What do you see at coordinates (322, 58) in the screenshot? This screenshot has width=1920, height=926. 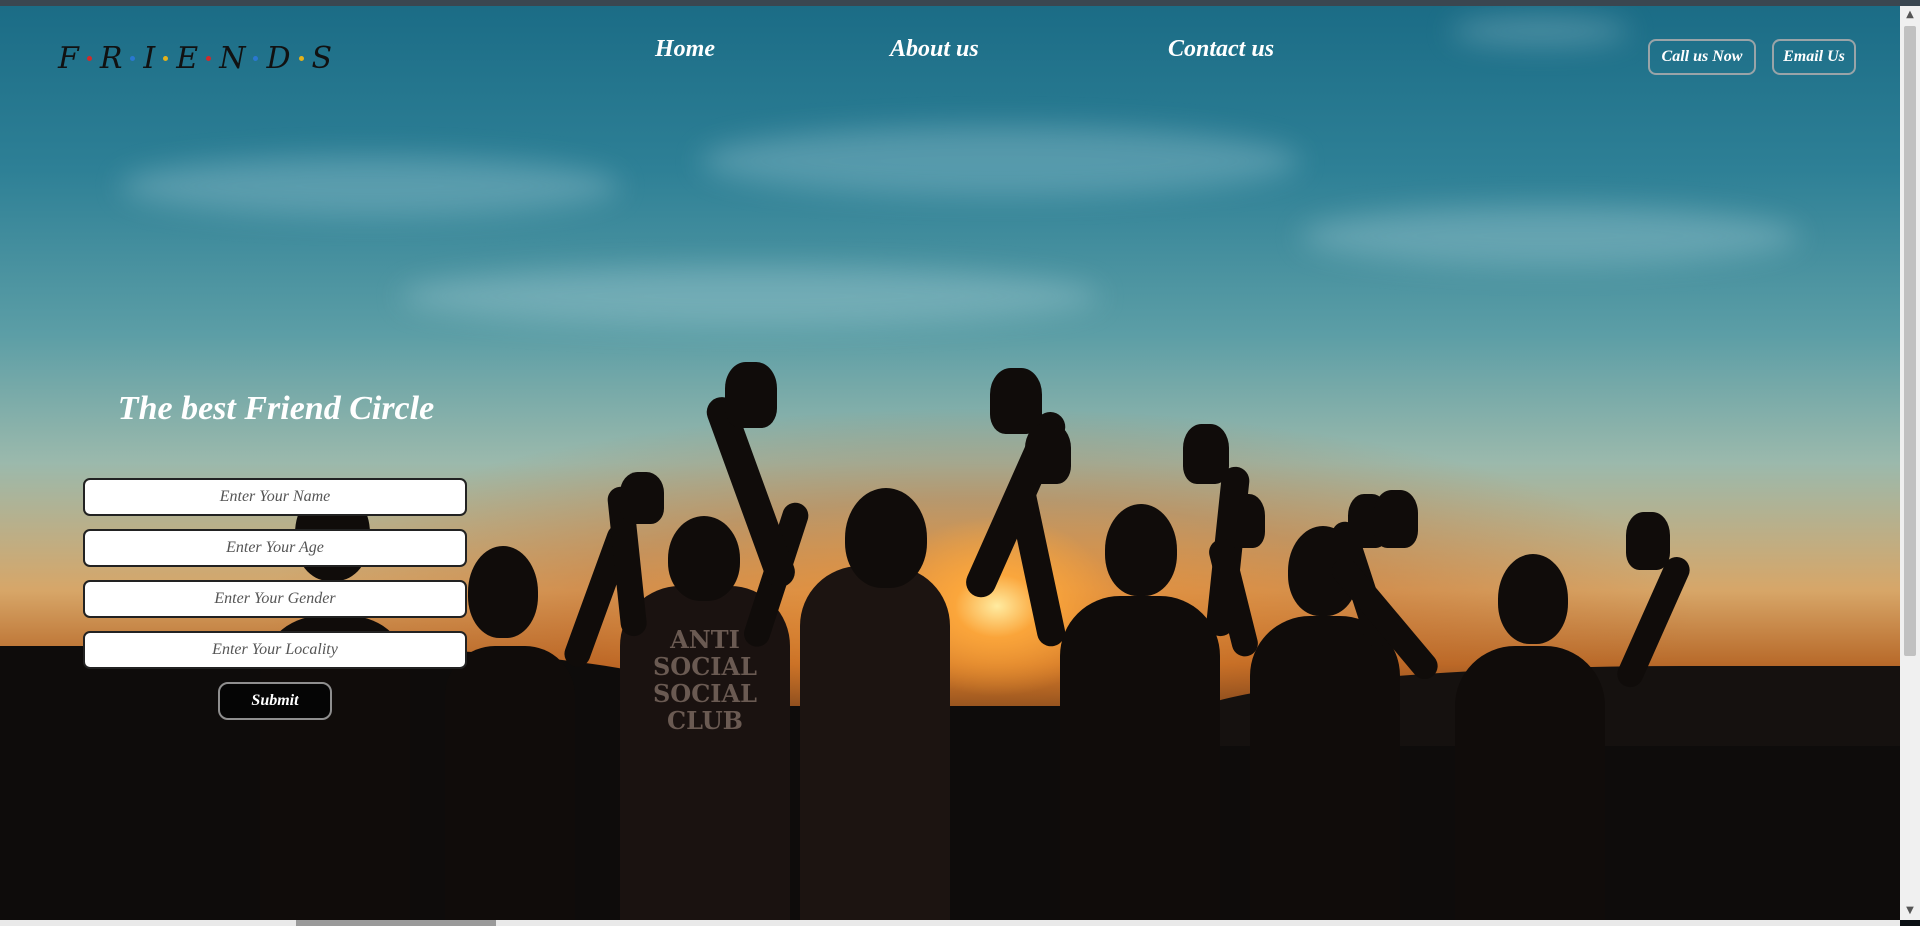 I see `logo-letter: S` at bounding box center [322, 58].